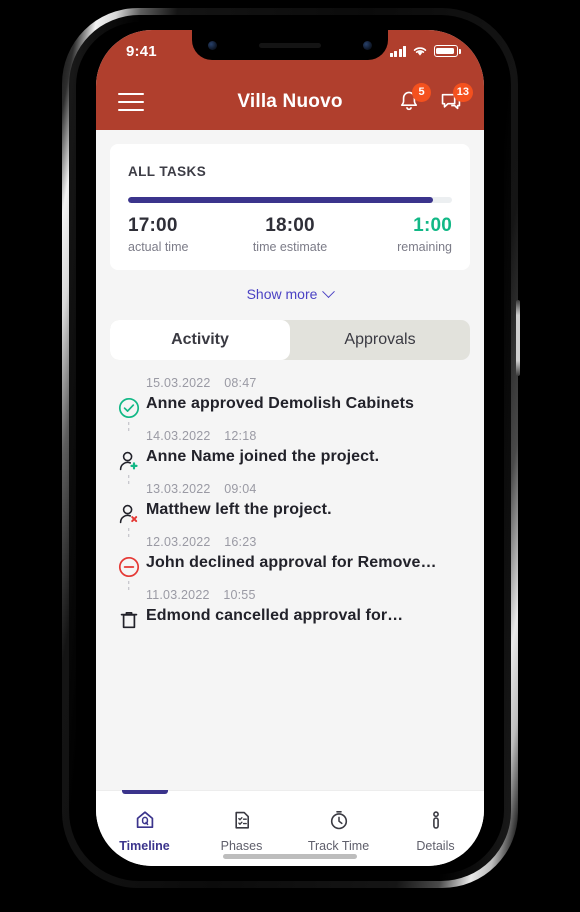  Describe the element at coordinates (158, 247) in the screenshot. I see `stat-actual-label: actual time` at that location.